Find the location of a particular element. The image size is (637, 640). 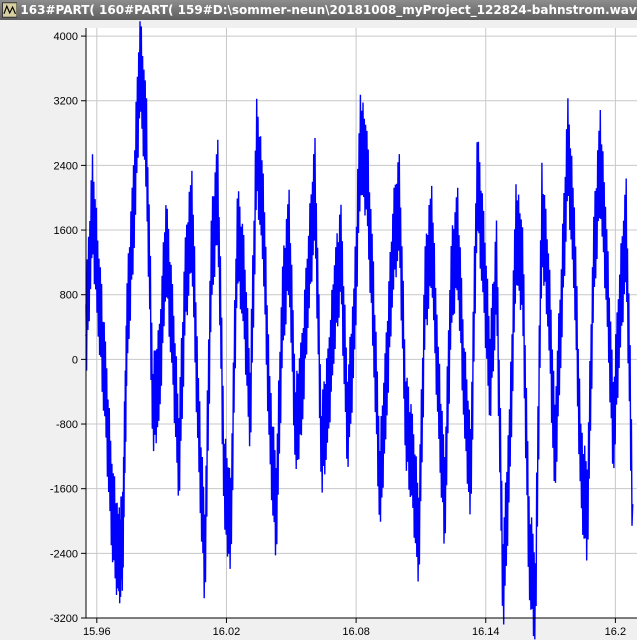

x-tick-label: 16.2 is located at coordinates (615, 632).